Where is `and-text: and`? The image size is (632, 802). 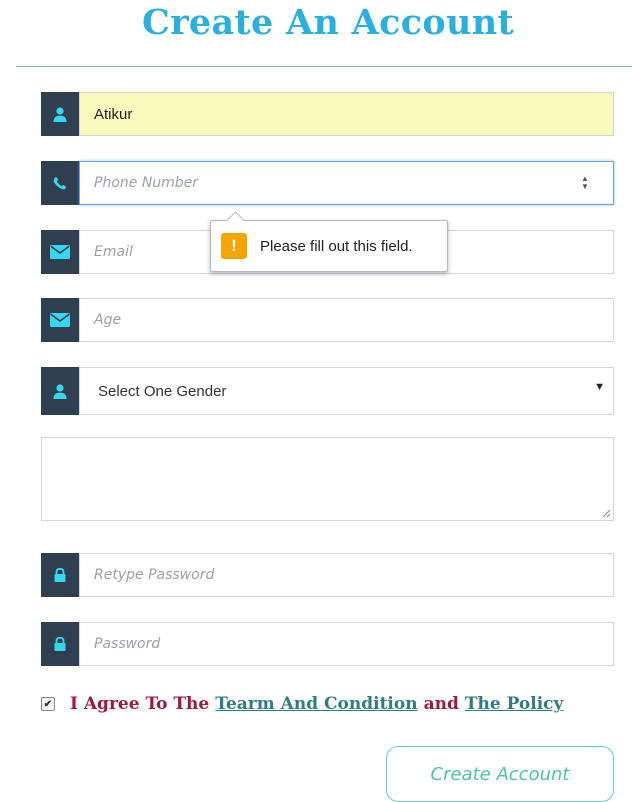 and-text: and is located at coordinates (441, 704).